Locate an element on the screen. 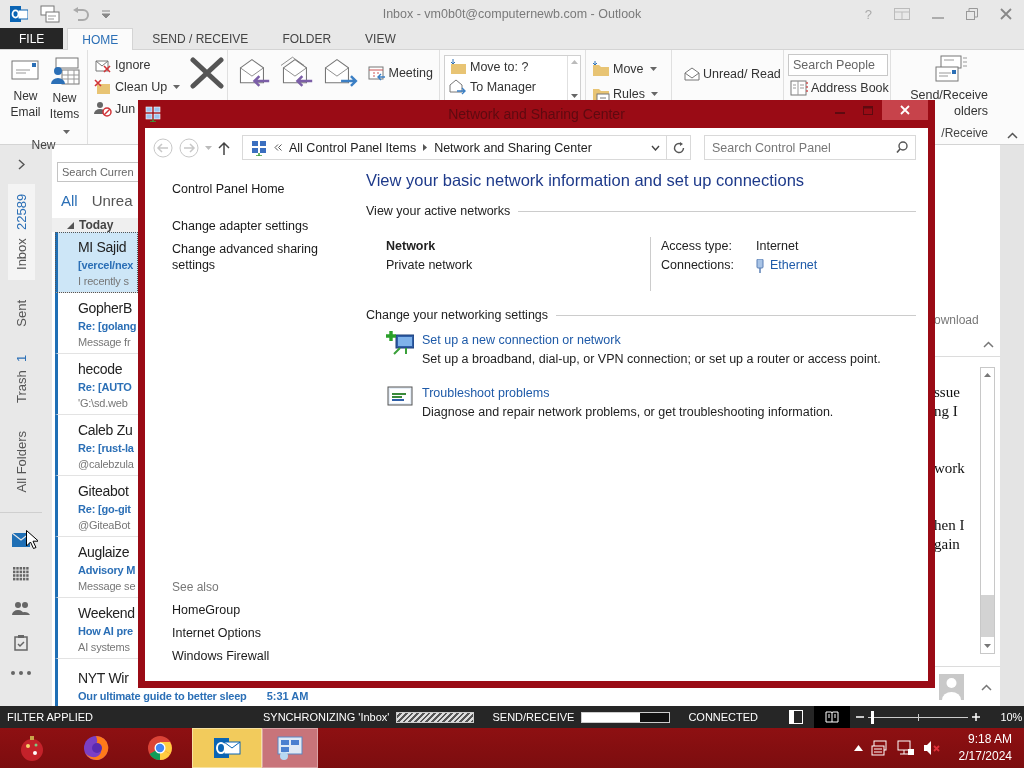  field-value: Internet is located at coordinates (778, 246).